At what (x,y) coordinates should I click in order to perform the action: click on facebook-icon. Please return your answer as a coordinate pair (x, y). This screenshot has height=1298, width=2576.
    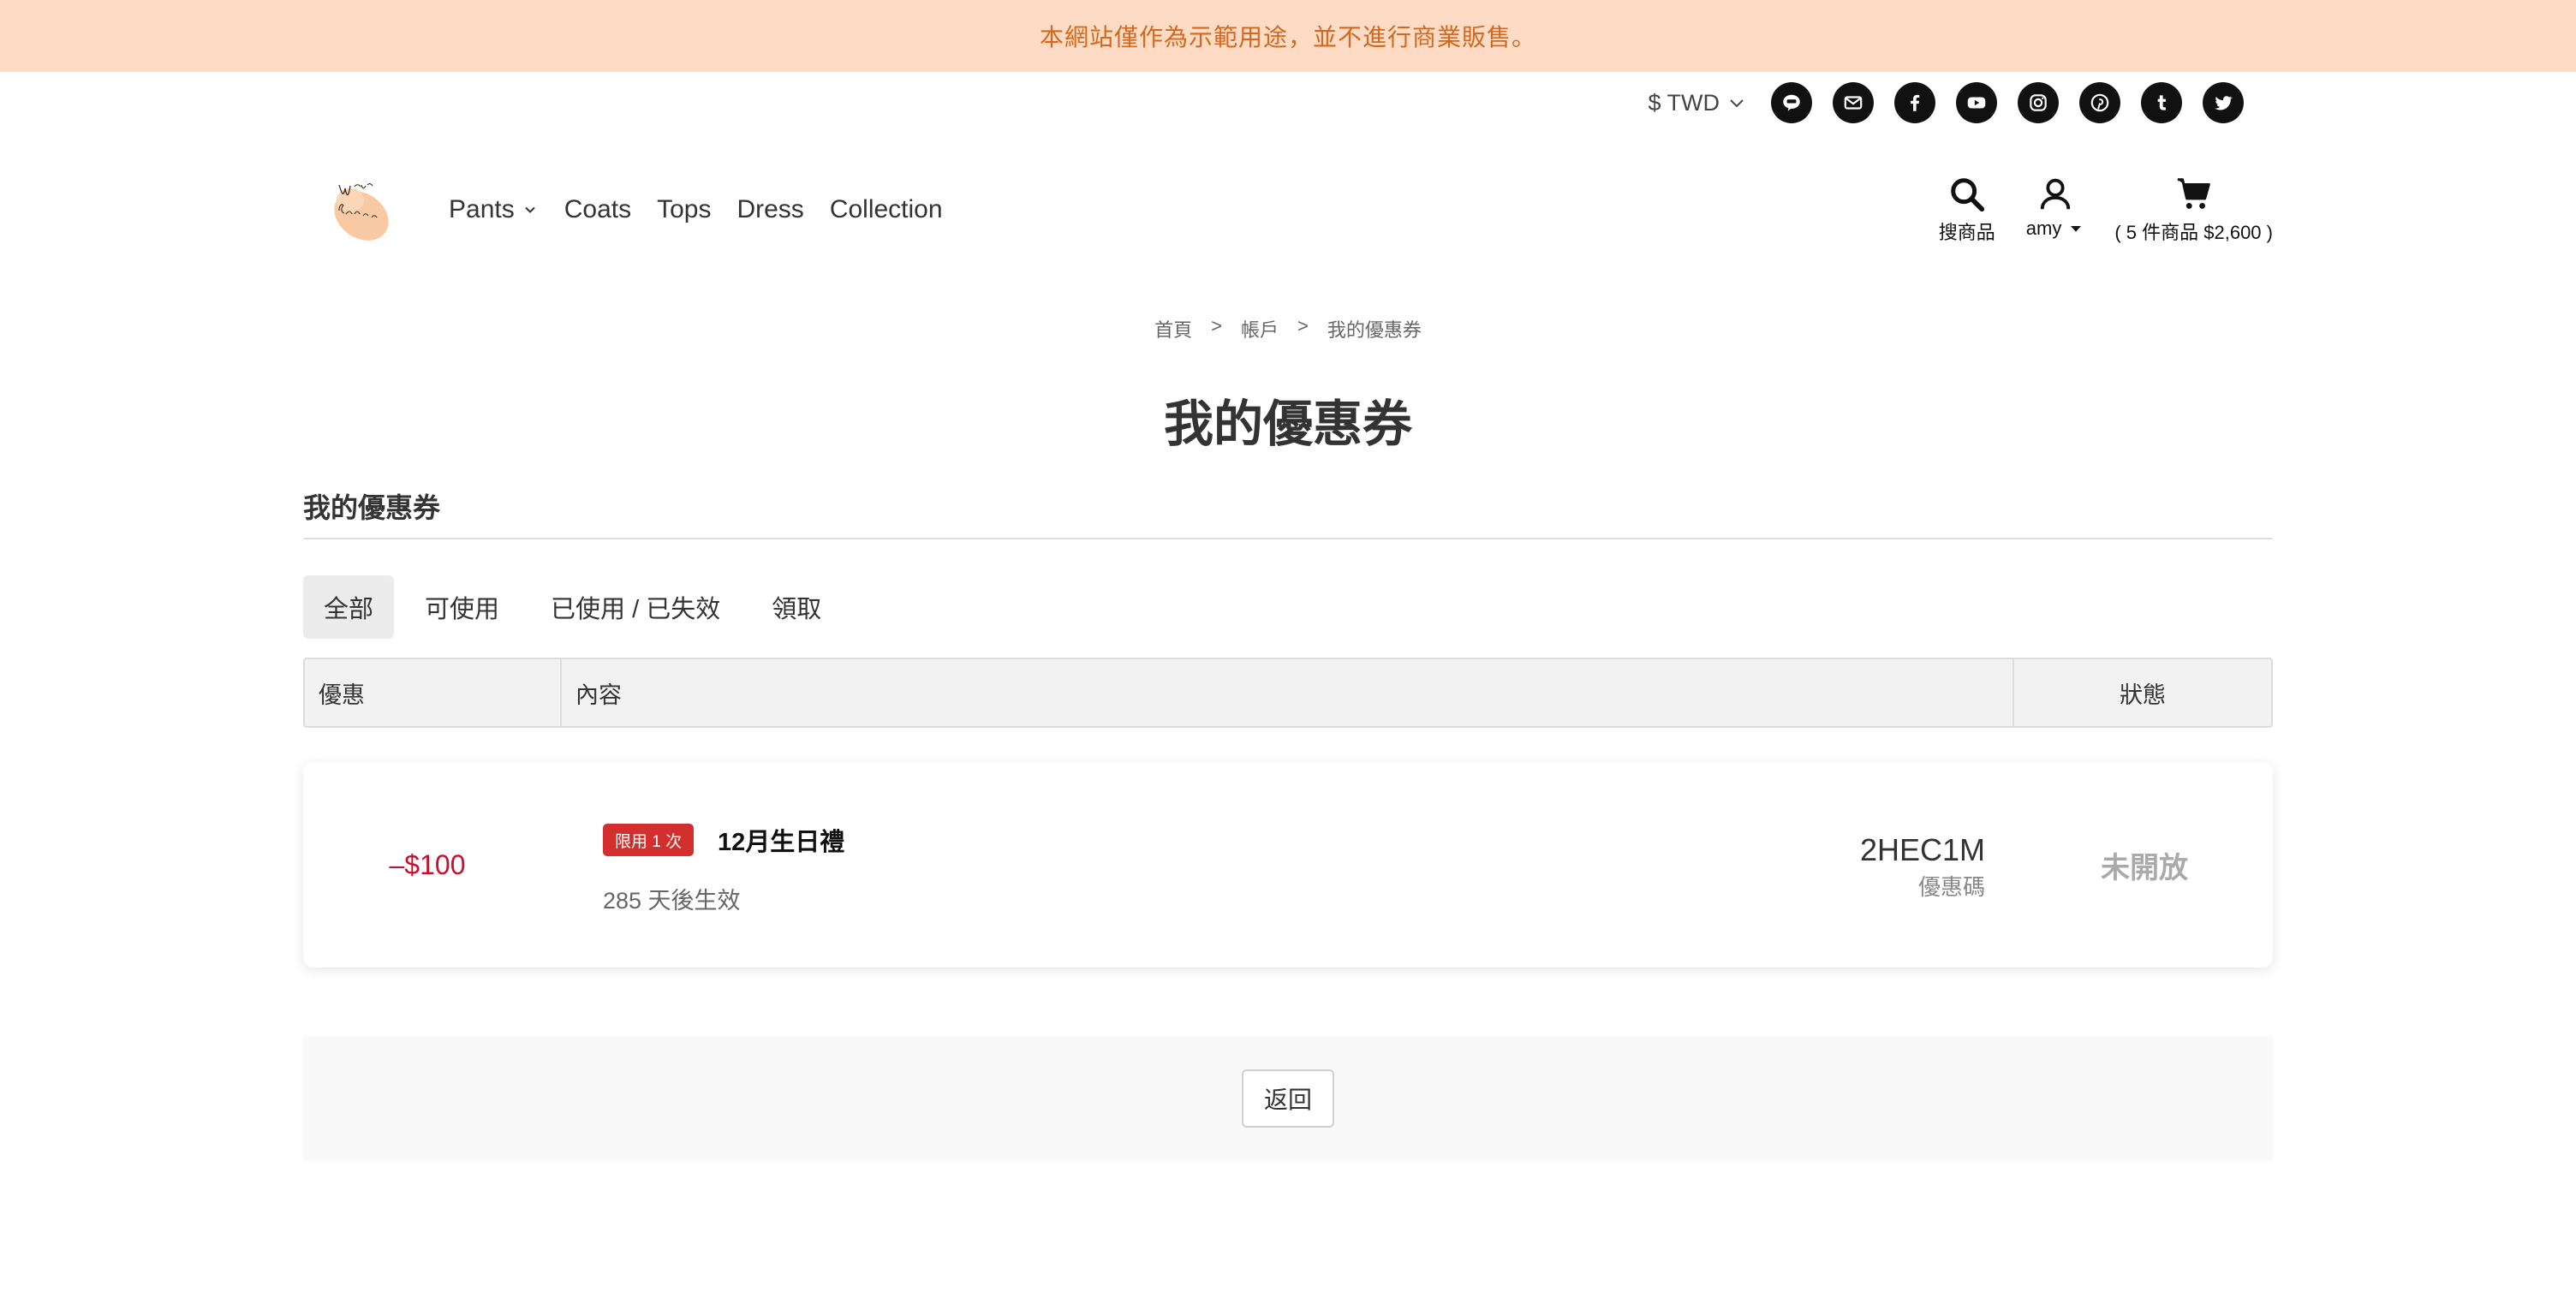
    Looking at the image, I should click on (1915, 102).